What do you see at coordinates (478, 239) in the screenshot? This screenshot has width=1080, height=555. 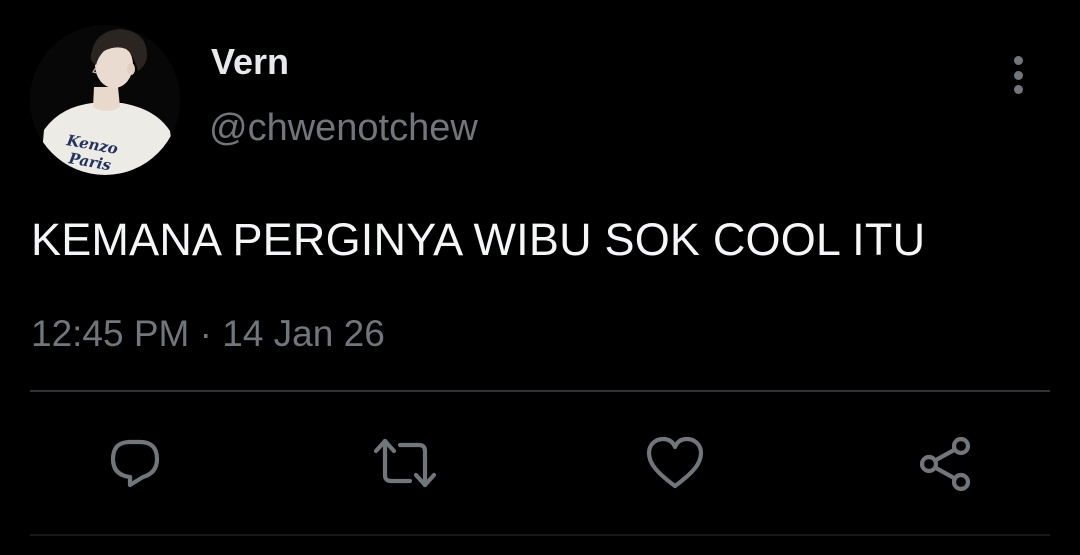 I see `tweet-text: KEMANA PERGINYA WIBU SOK COOL ITU` at bounding box center [478, 239].